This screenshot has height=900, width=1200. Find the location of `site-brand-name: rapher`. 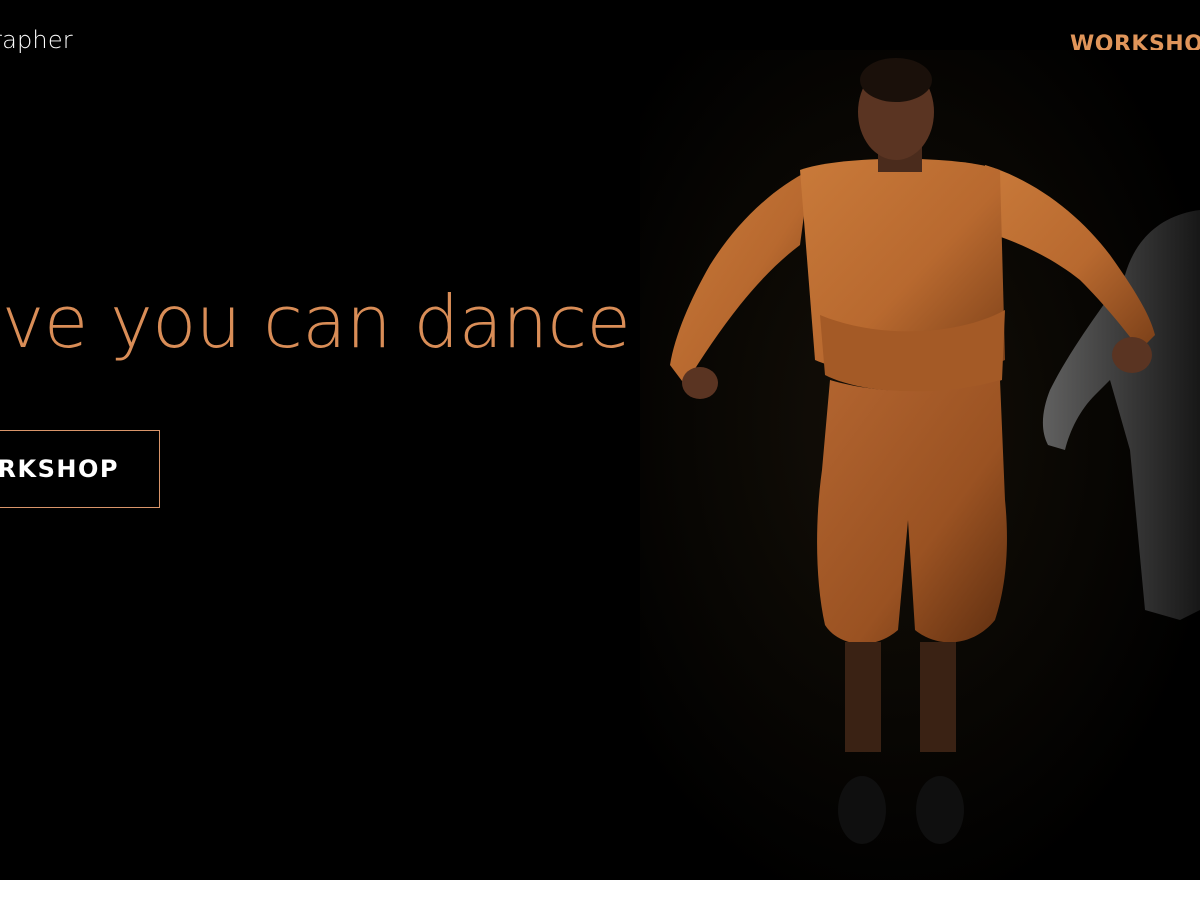

site-brand-name: rapher is located at coordinates (36, 40).